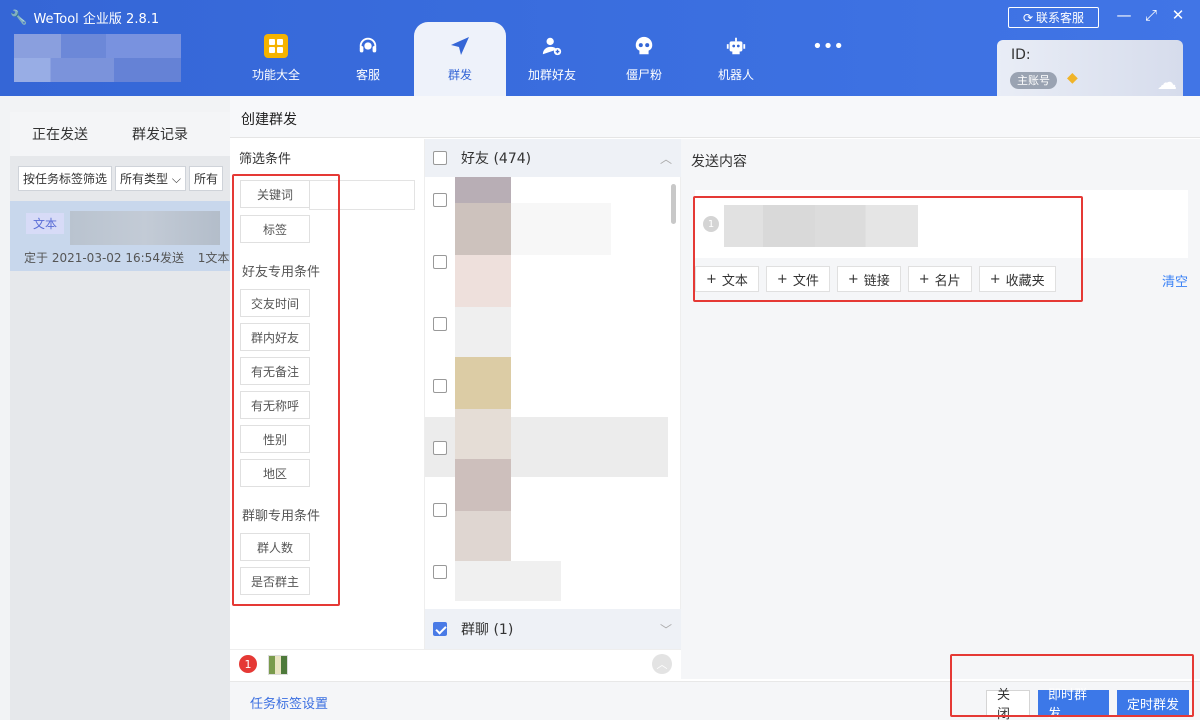 The height and width of the screenshot is (720, 1200). Describe the element at coordinates (368, 59) in the screenshot. I see `nav-item-customer-service: 客服` at that location.